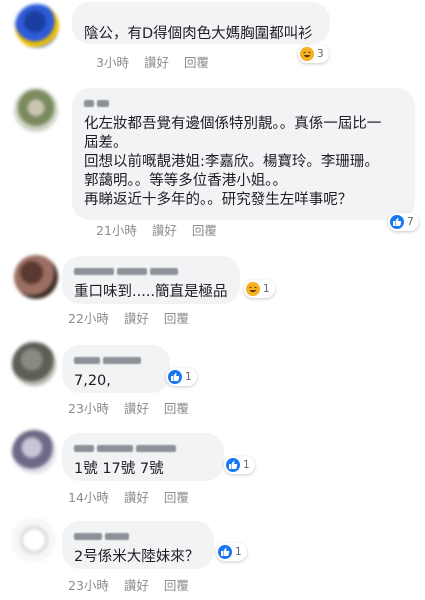 The width and height of the screenshot is (425, 600). Describe the element at coordinates (116, 229) in the screenshot. I see `comment-time: 21小時` at that location.